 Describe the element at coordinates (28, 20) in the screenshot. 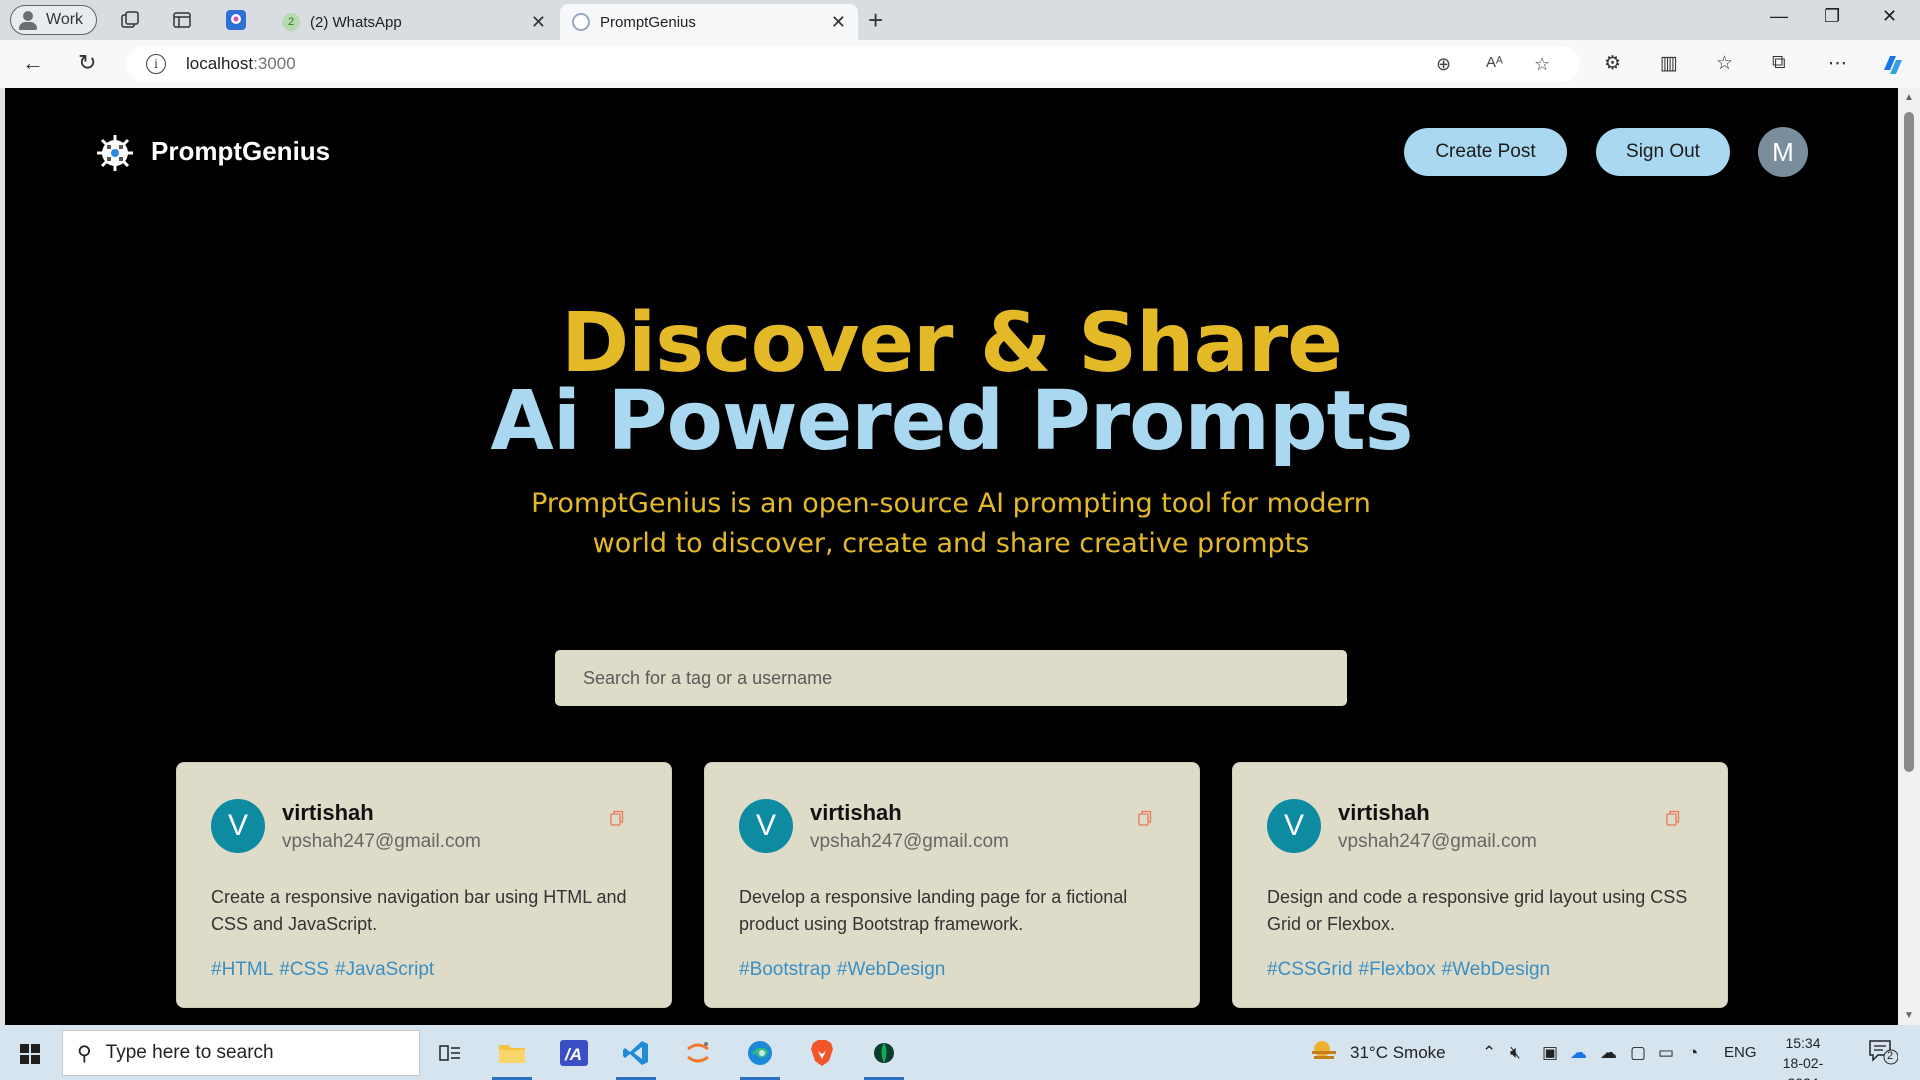

I see `person-icon` at that location.